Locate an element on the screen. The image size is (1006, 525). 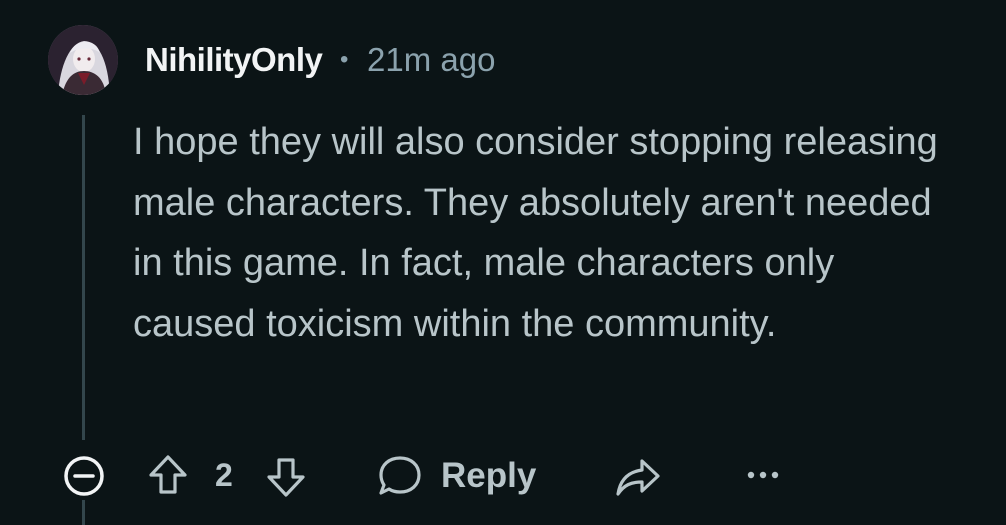
ellipsis-icon is located at coordinates (763, 475).